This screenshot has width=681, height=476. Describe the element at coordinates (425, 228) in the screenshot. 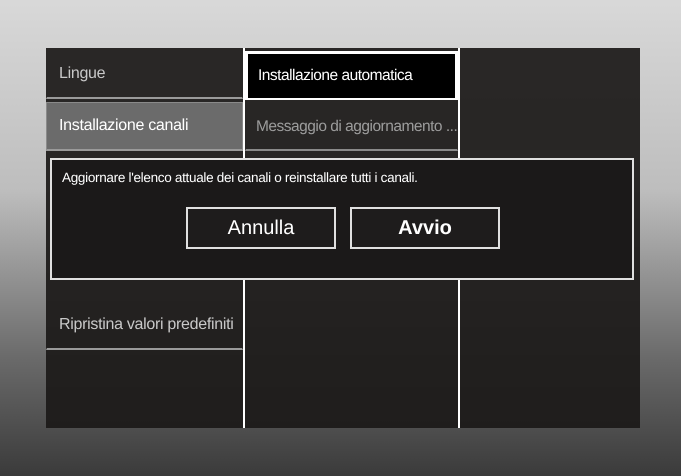

I see `dialog-button: Avvio` at that location.